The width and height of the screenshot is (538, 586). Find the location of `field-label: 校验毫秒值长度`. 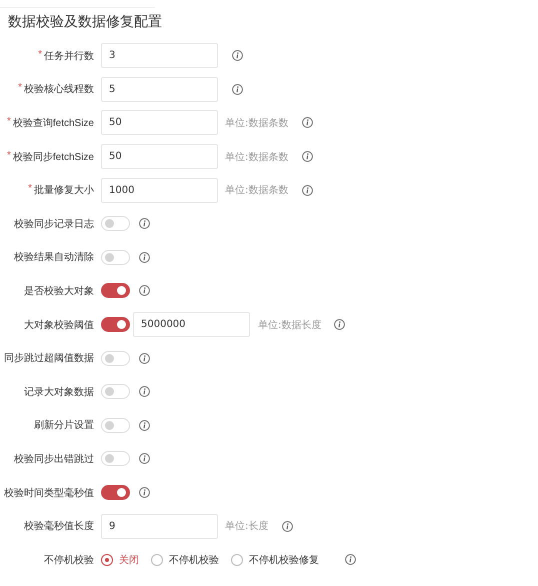

field-label: 校验毫秒值长度 is located at coordinates (59, 527).